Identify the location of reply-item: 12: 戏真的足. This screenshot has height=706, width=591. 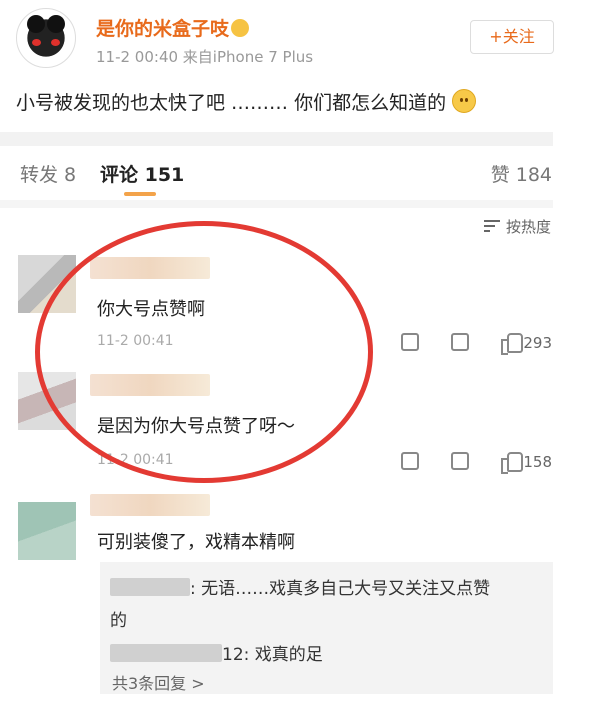
(216, 652).